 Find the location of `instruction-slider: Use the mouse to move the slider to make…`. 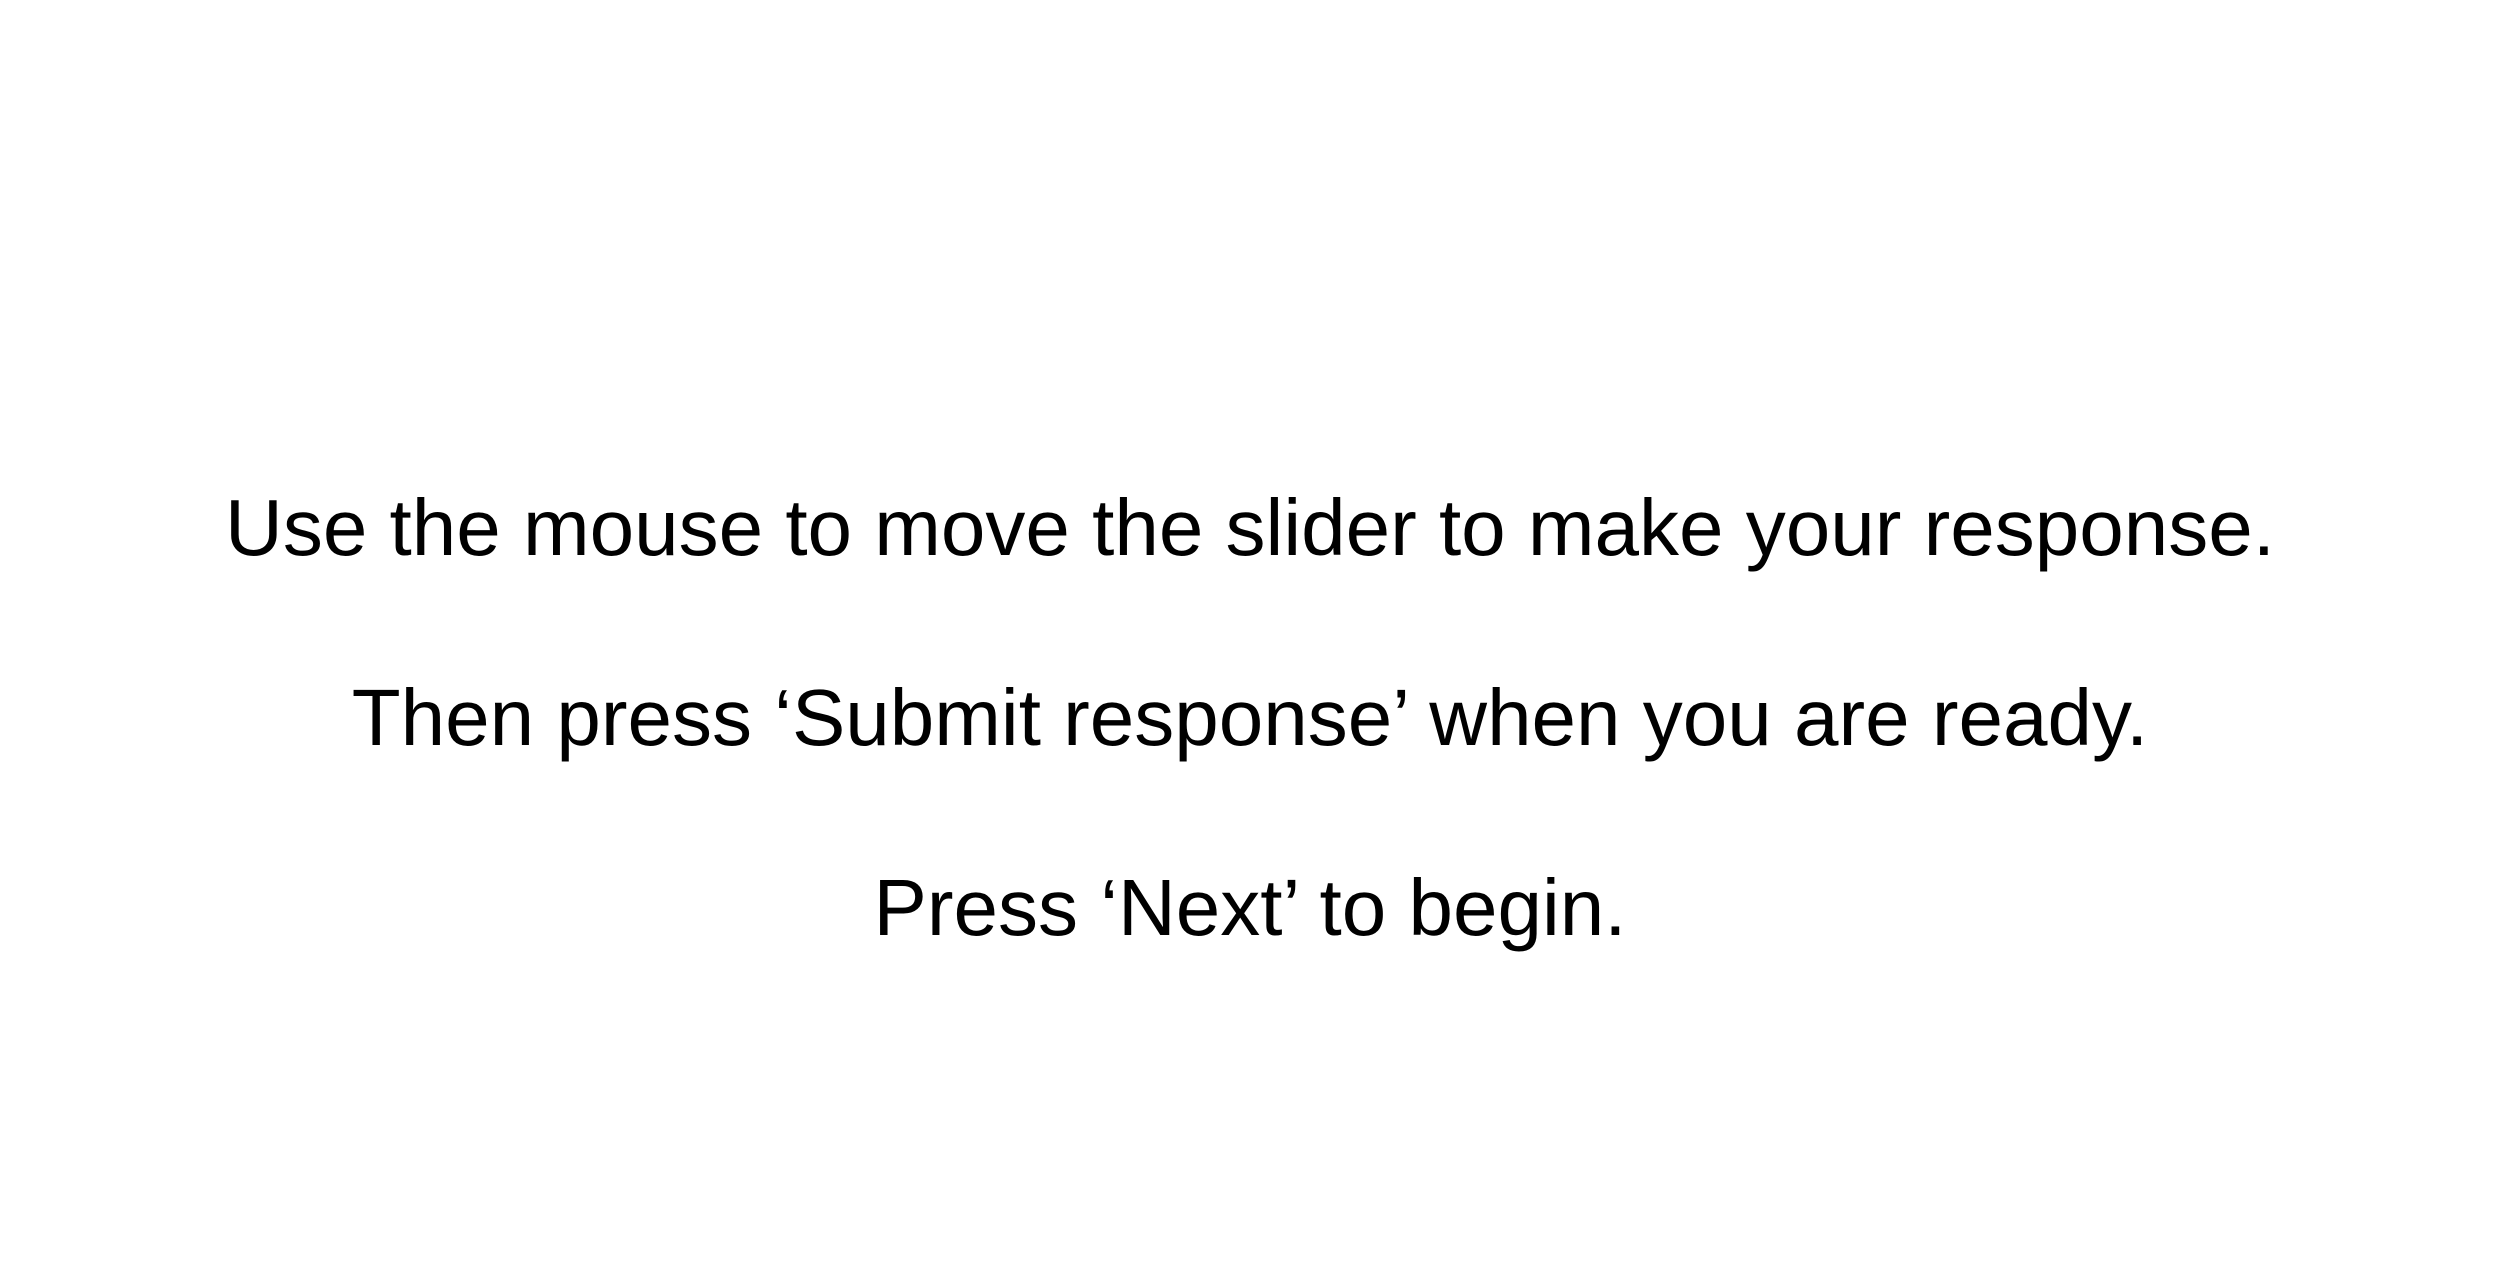

instruction-slider: Use the mouse to move the slider to make… is located at coordinates (1250, 527).